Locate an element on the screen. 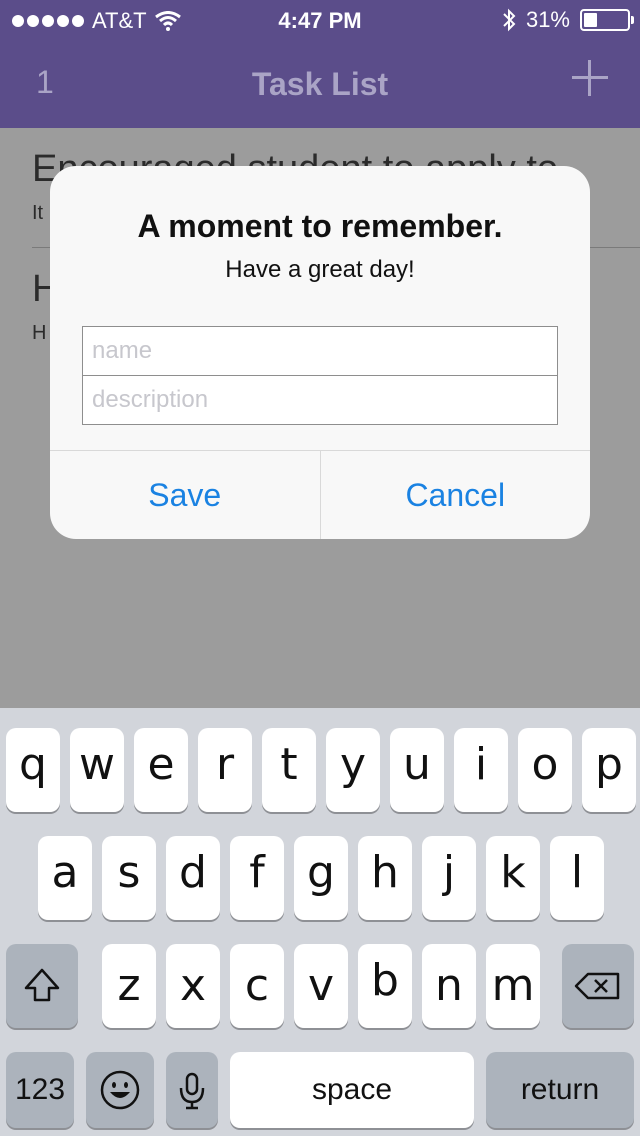 The image size is (640, 1136). emoji-key is located at coordinates (120, 1090).